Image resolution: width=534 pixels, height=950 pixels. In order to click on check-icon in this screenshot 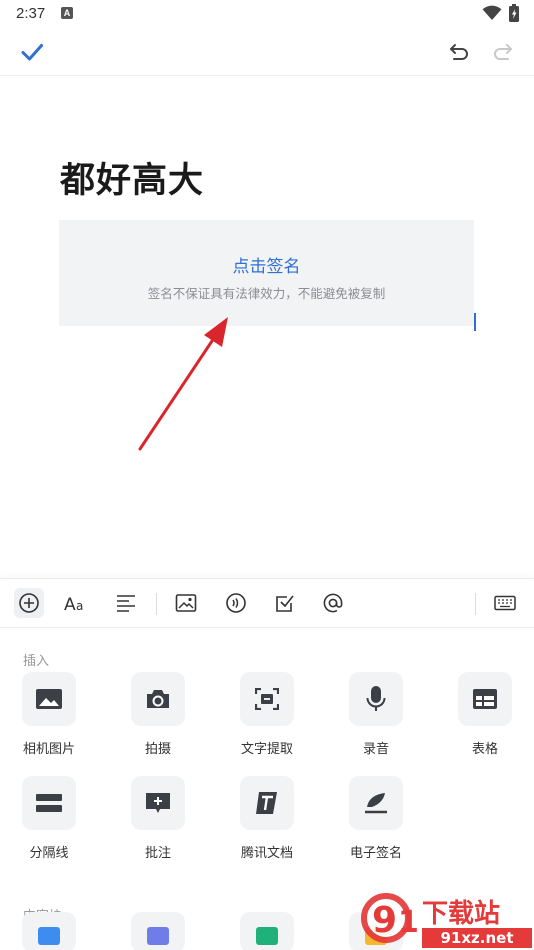, I will do `click(32, 52)`.